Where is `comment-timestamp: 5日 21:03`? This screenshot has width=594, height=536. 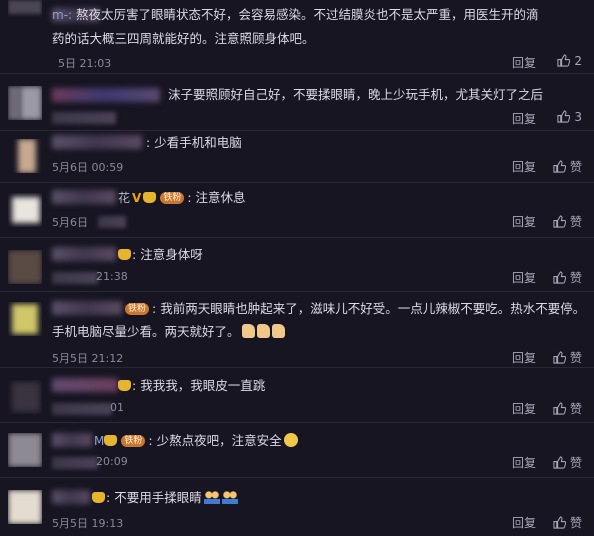
comment-timestamp: 5日 21:03 is located at coordinates (85, 63).